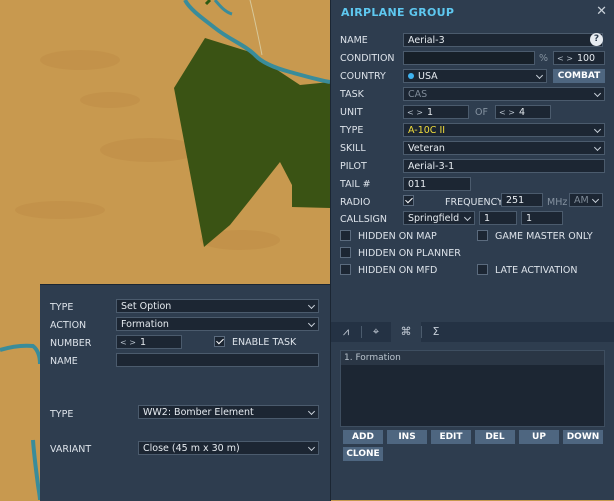  Describe the element at coordinates (353, 166) in the screenshot. I see `pilot-label: PILOT` at that location.